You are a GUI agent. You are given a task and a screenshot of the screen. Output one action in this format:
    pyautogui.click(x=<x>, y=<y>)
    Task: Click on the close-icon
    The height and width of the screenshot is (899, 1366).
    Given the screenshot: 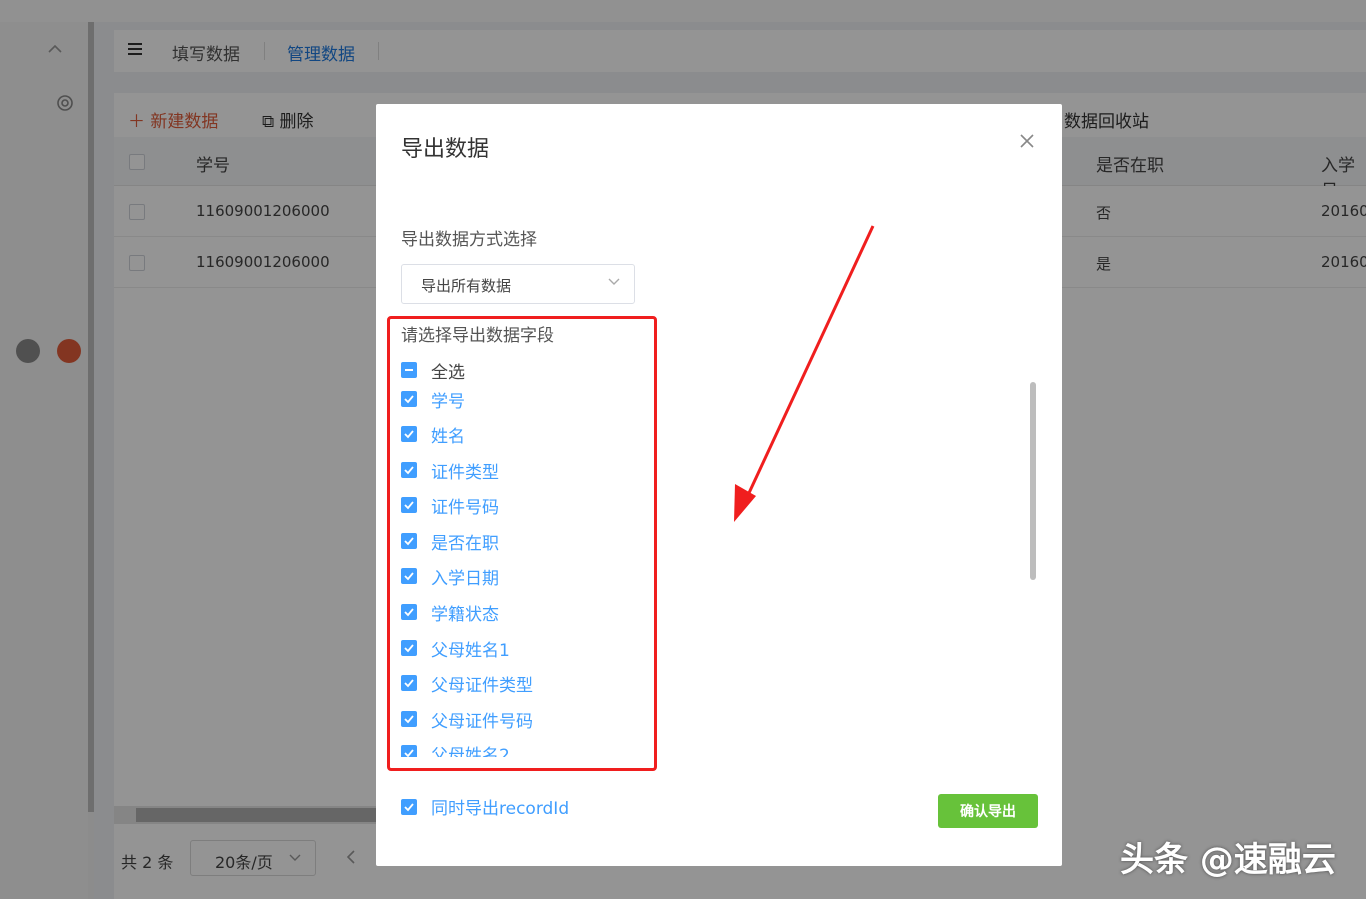 What is the action you would take?
    pyautogui.click(x=1027, y=141)
    